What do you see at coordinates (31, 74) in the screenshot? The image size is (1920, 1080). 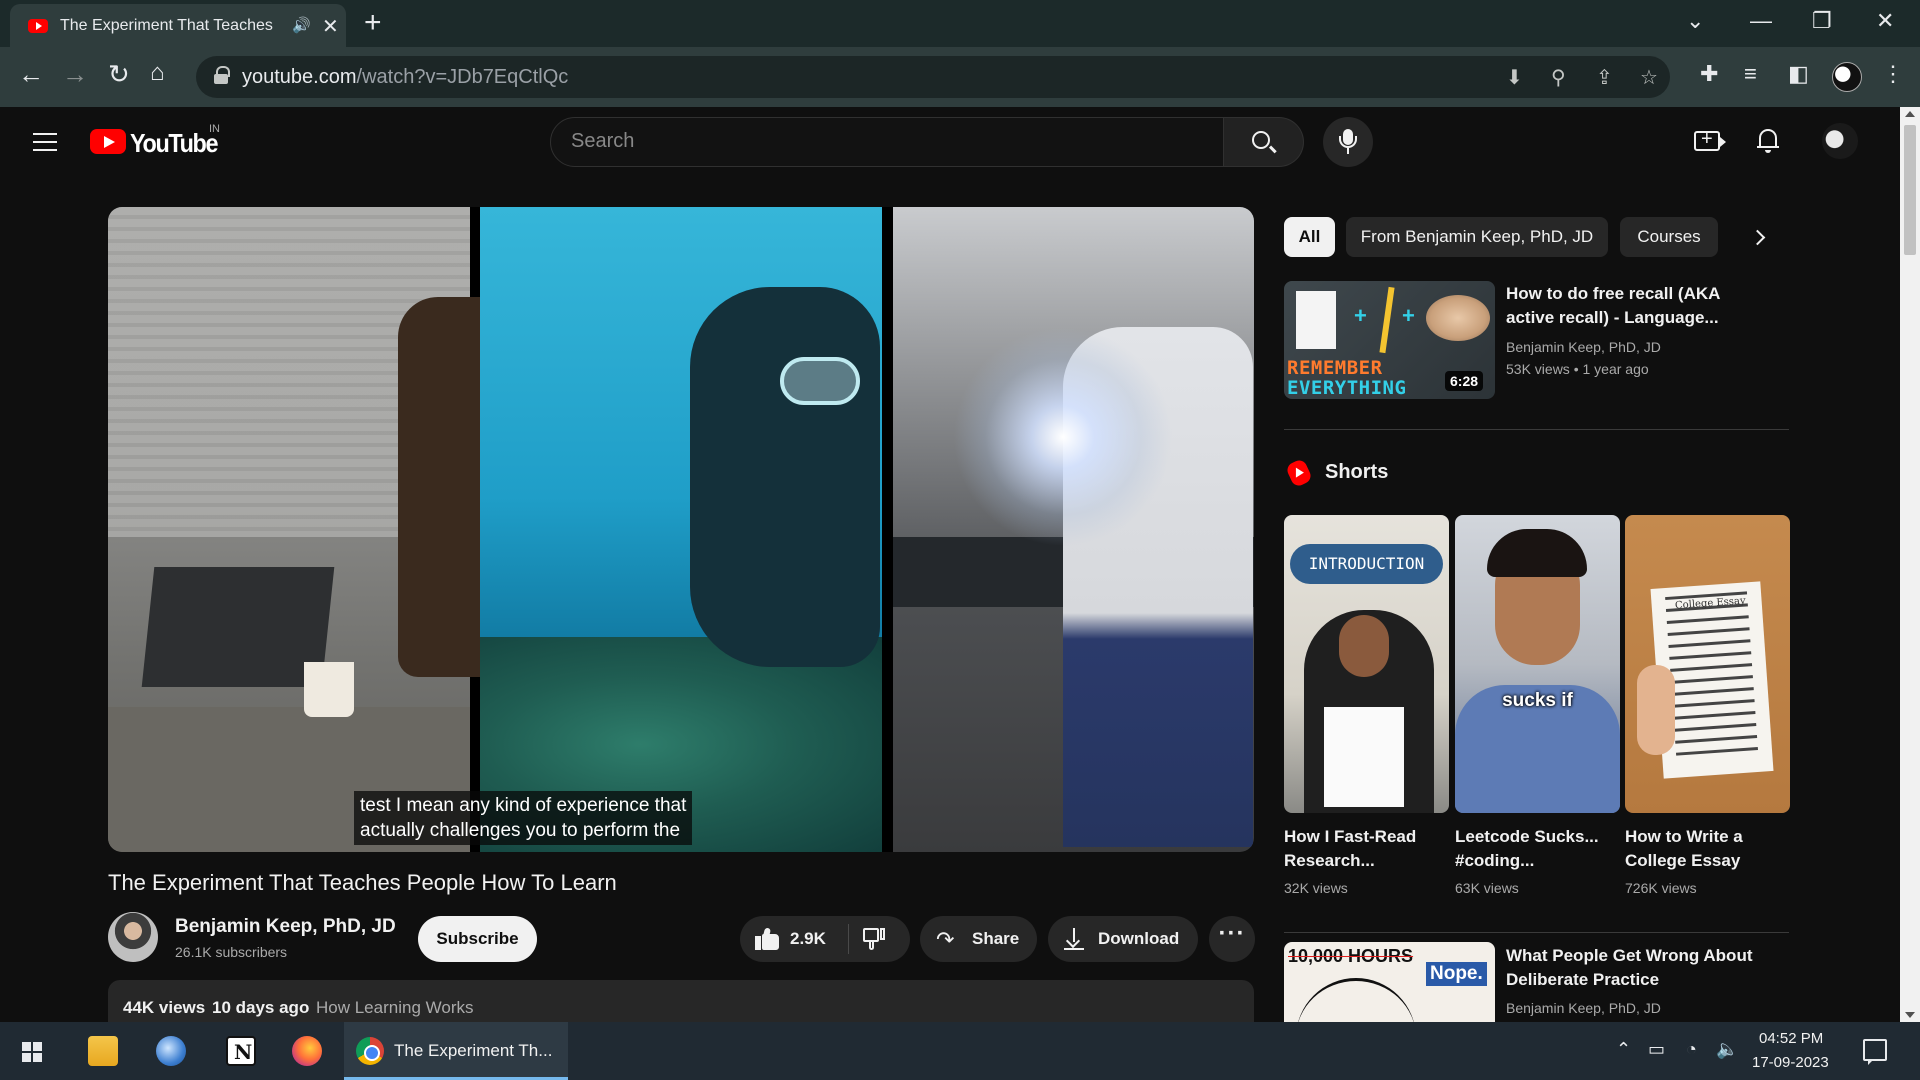 I see `back-arrow-icon: ←` at bounding box center [31, 74].